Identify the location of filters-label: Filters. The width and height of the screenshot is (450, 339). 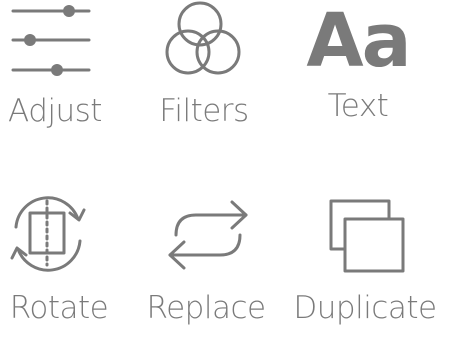
(204, 111).